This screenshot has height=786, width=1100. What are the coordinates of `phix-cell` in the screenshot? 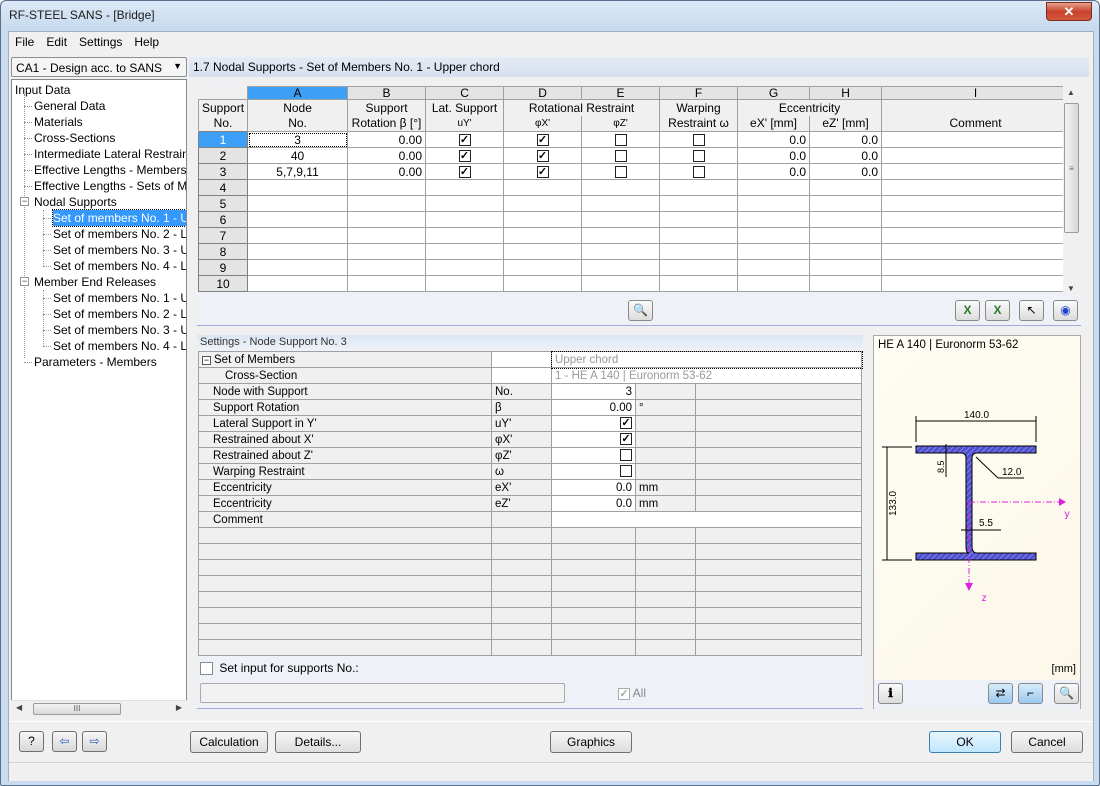 It's located at (543, 283).